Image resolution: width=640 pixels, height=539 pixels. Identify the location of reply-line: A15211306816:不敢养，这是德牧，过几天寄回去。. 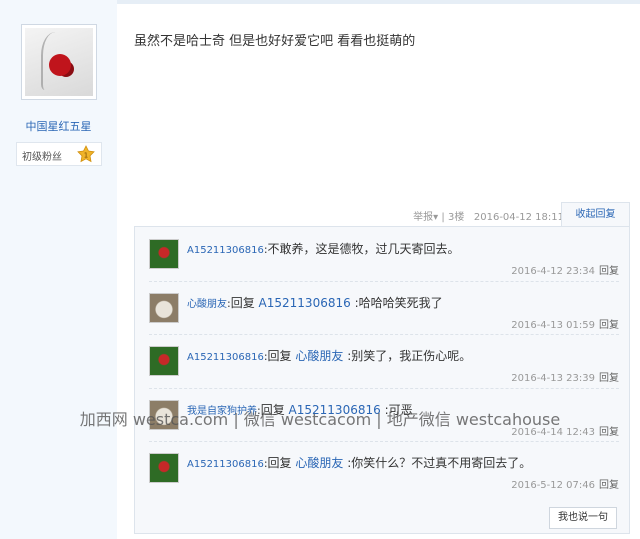
(323, 248).